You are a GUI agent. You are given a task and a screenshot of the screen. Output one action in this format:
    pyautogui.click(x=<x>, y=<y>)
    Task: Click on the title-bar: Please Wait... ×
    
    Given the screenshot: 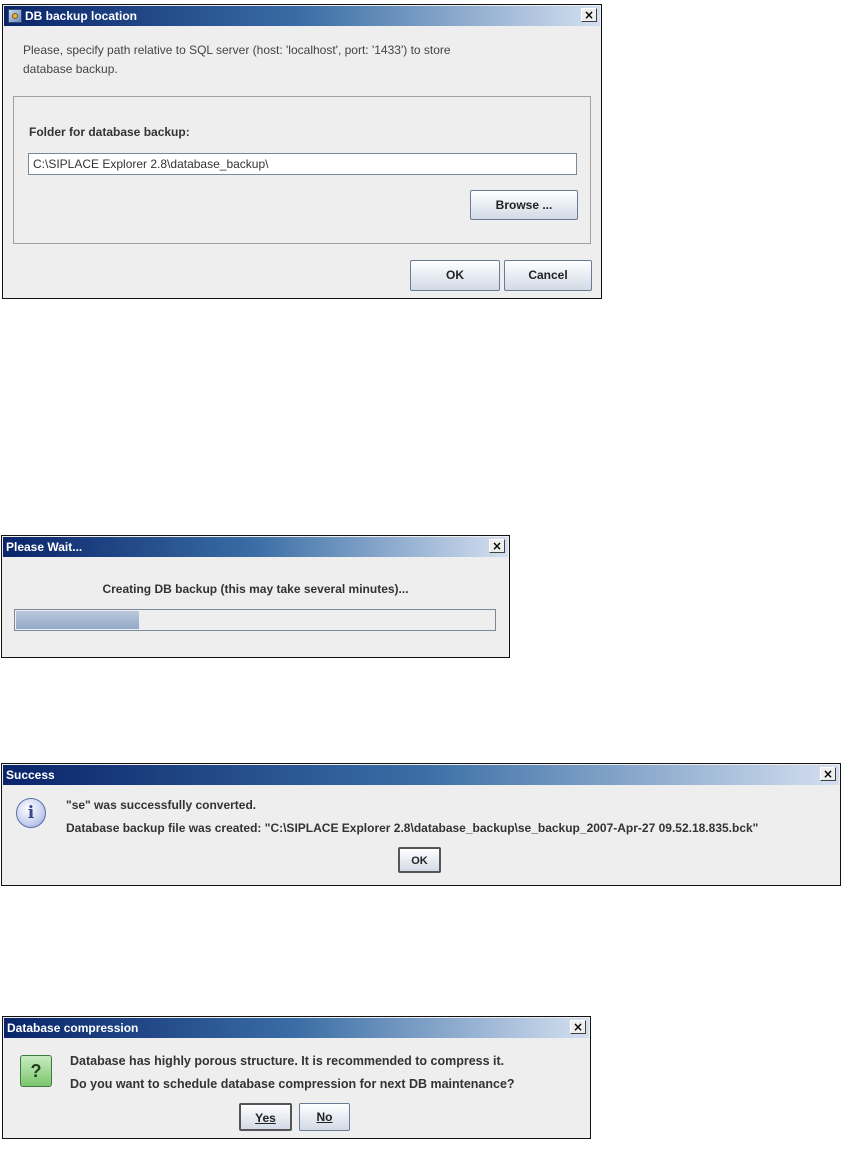 What is the action you would take?
    pyautogui.click(x=255, y=547)
    